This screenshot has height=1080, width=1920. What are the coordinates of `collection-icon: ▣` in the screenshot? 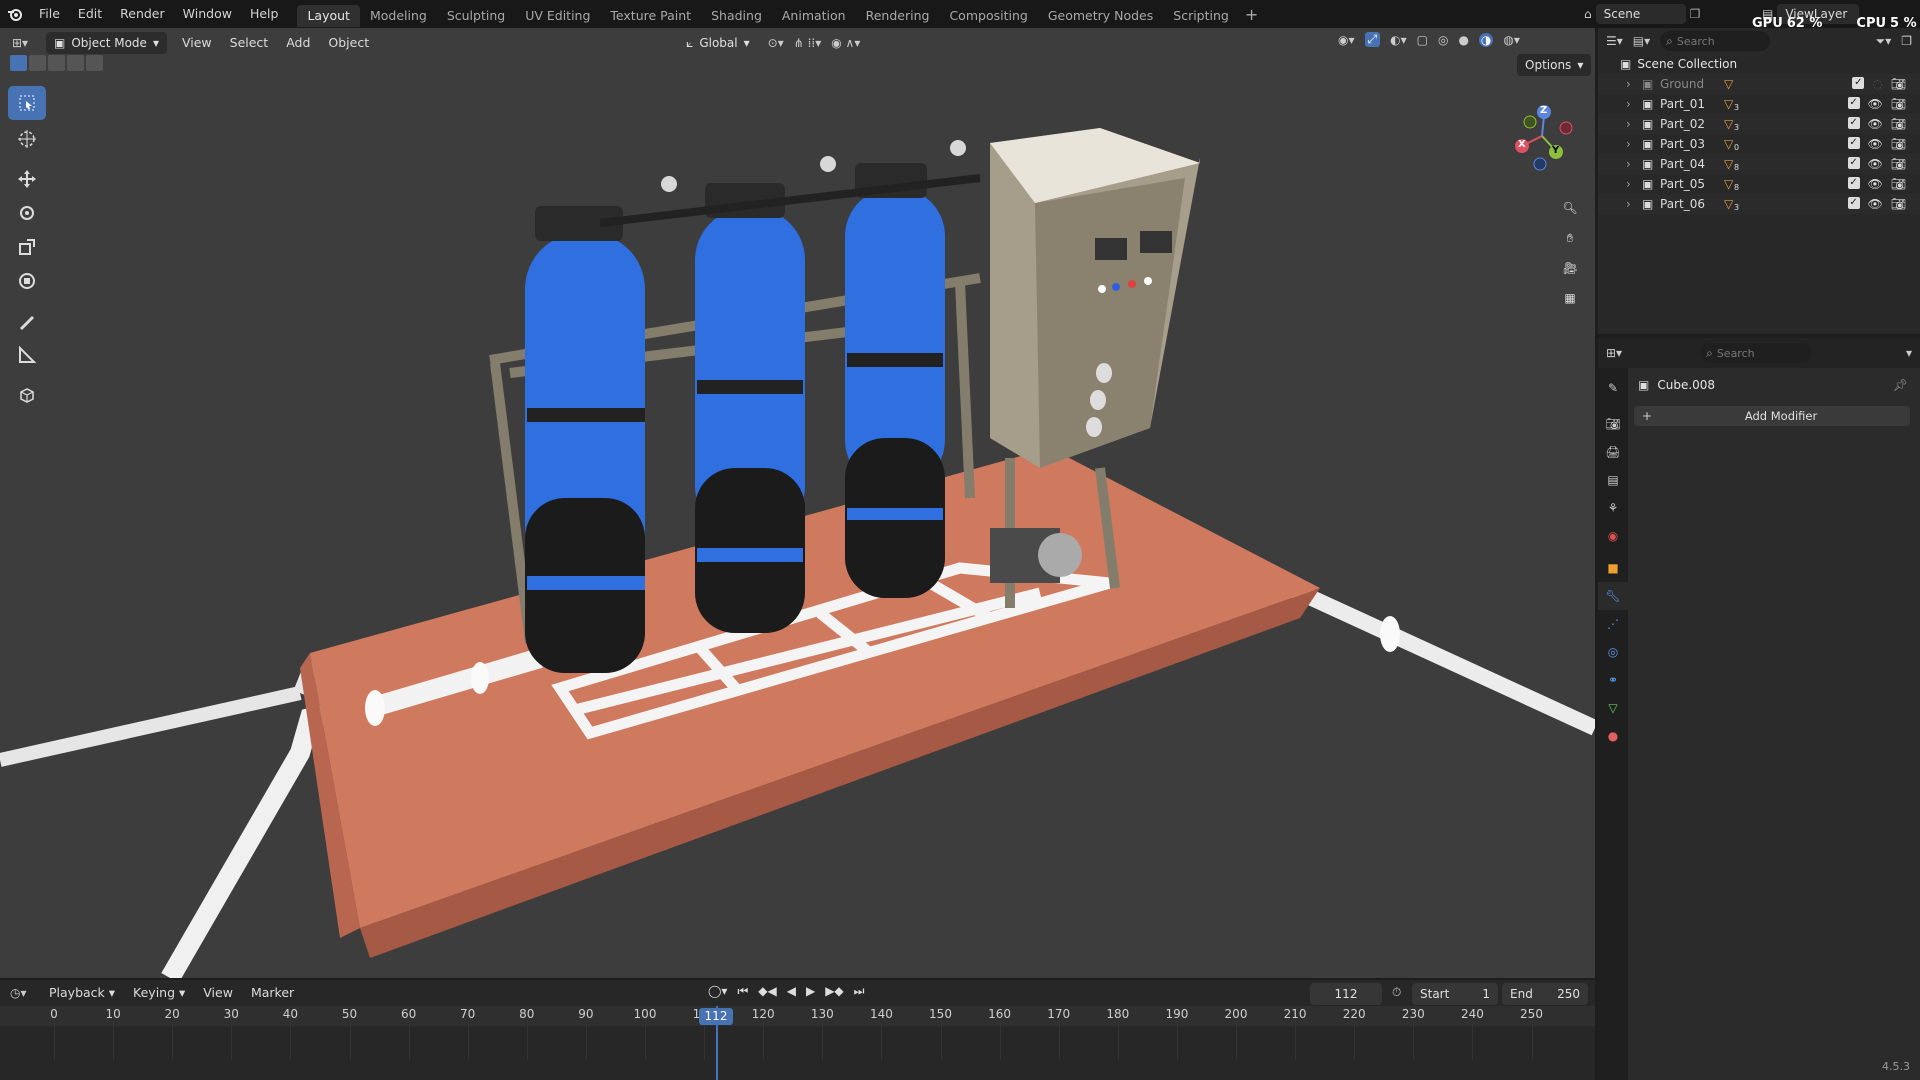 It's located at (1648, 104).